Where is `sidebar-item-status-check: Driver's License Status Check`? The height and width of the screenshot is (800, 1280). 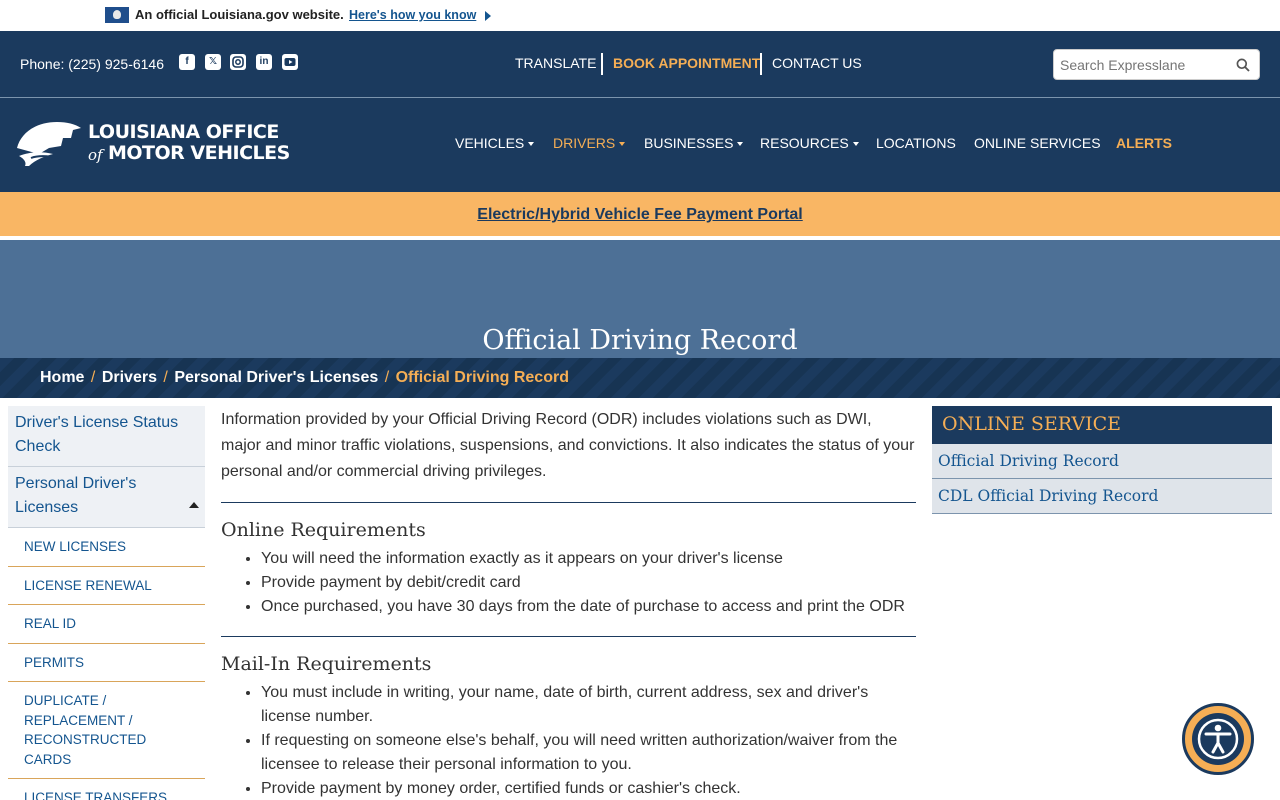
sidebar-item-status-check: Driver's License Status Check is located at coordinates (106, 436).